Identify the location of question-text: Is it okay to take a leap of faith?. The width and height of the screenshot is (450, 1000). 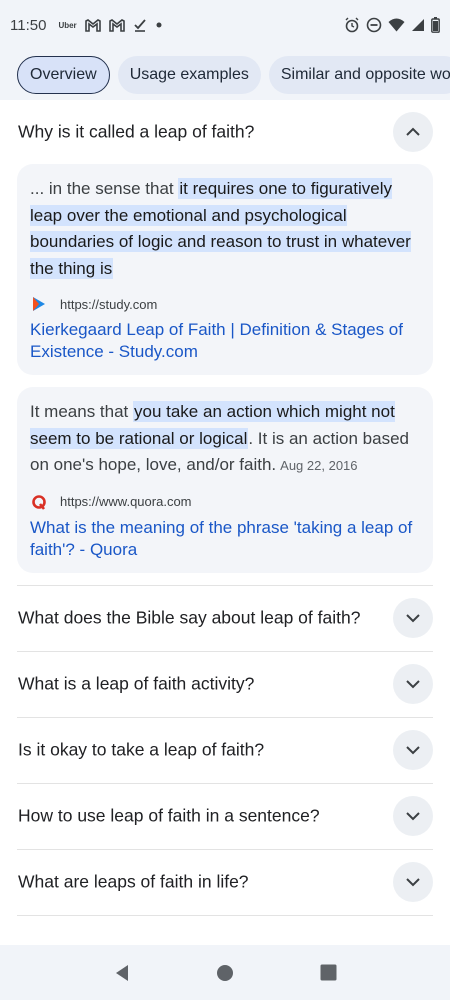
(141, 749).